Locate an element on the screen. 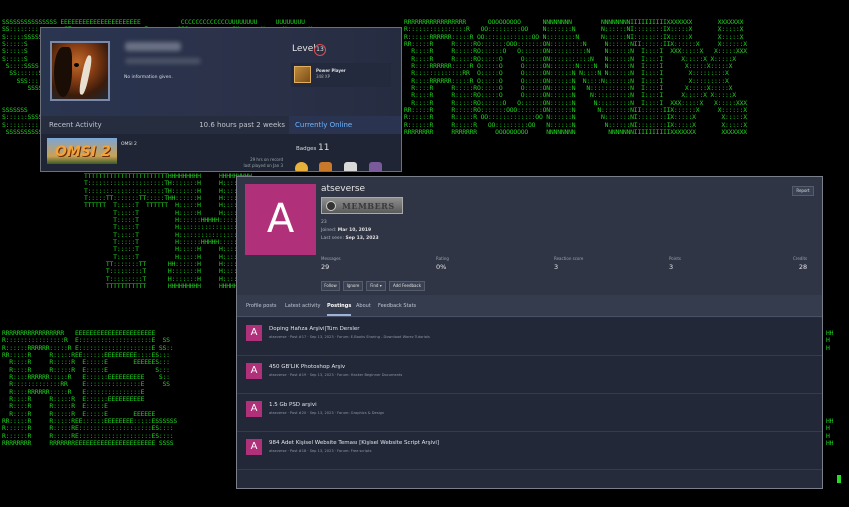 The height and width of the screenshot is (507, 849). ignore-button: Ignore is located at coordinates (353, 286).